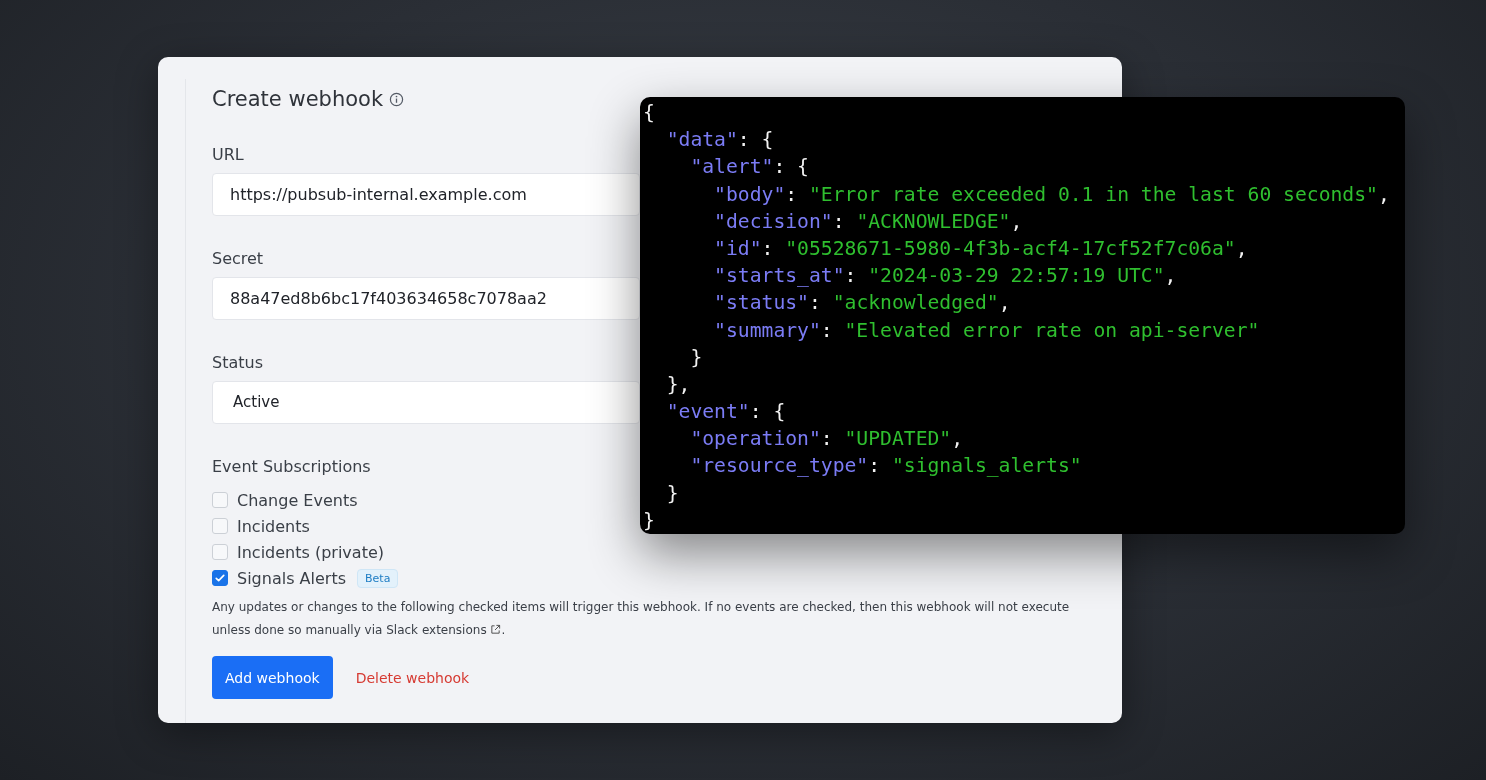 The height and width of the screenshot is (780, 1486). Describe the element at coordinates (426, 298) in the screenshot. I see `text-field: 88a47ed8b6bc17f403634658c7078aa2` at that location.